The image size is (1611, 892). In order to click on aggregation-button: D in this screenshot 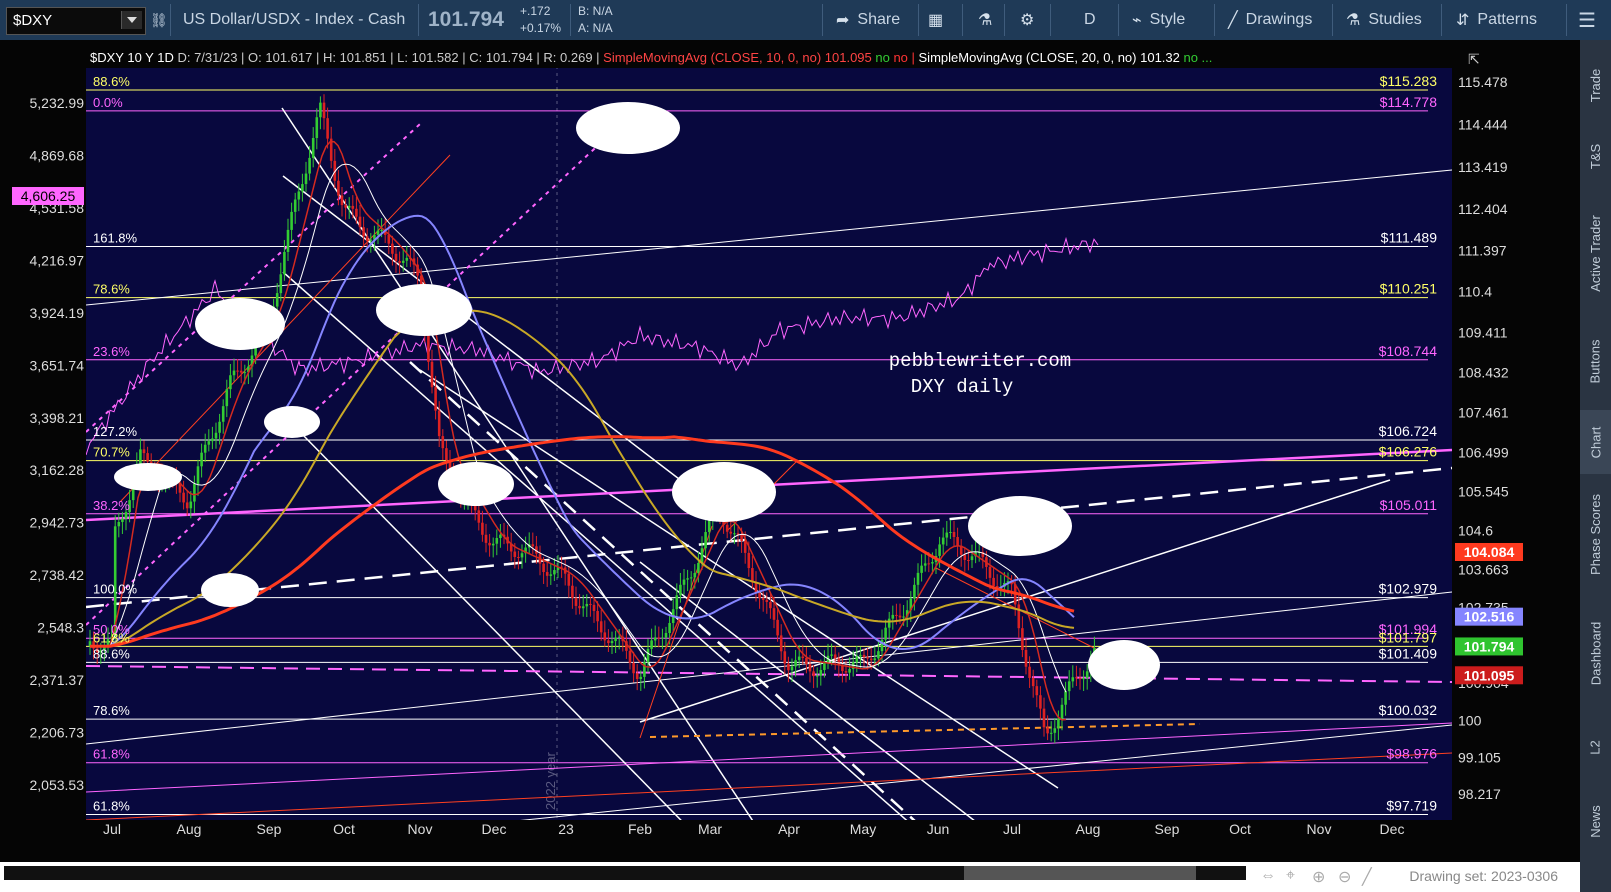, I will do `click(1090, 20)`.